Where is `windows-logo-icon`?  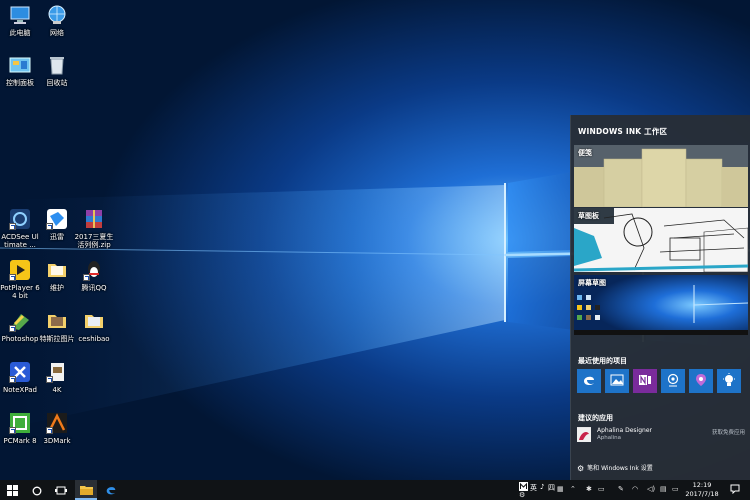
windows-logo-icon is located at coordinates (12, 490).